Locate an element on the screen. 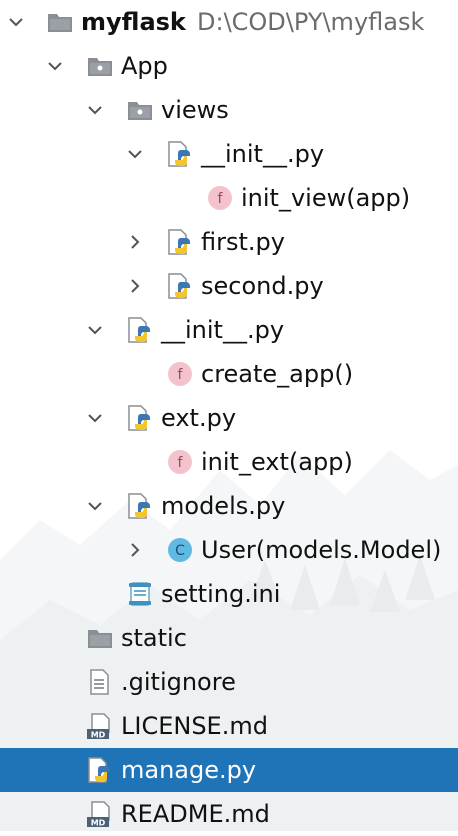 Image resolution: width=458 pixels, height=836 pixels. tree-item-manage: manage.py is located at coordinates (229, 770).